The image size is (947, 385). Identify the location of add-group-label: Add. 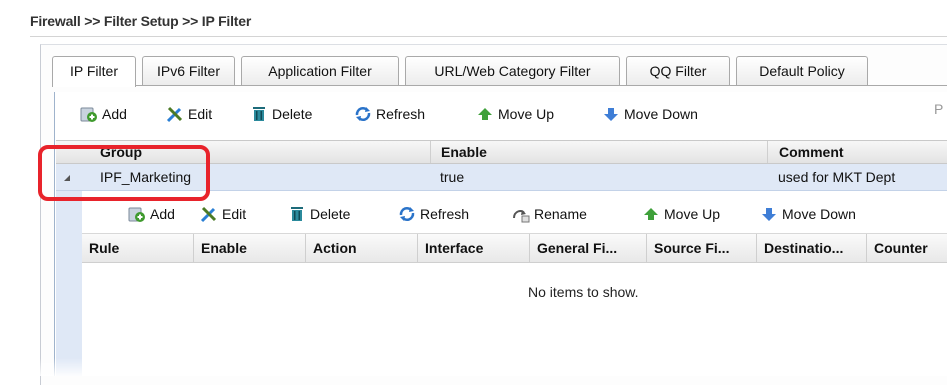
(114, 114).